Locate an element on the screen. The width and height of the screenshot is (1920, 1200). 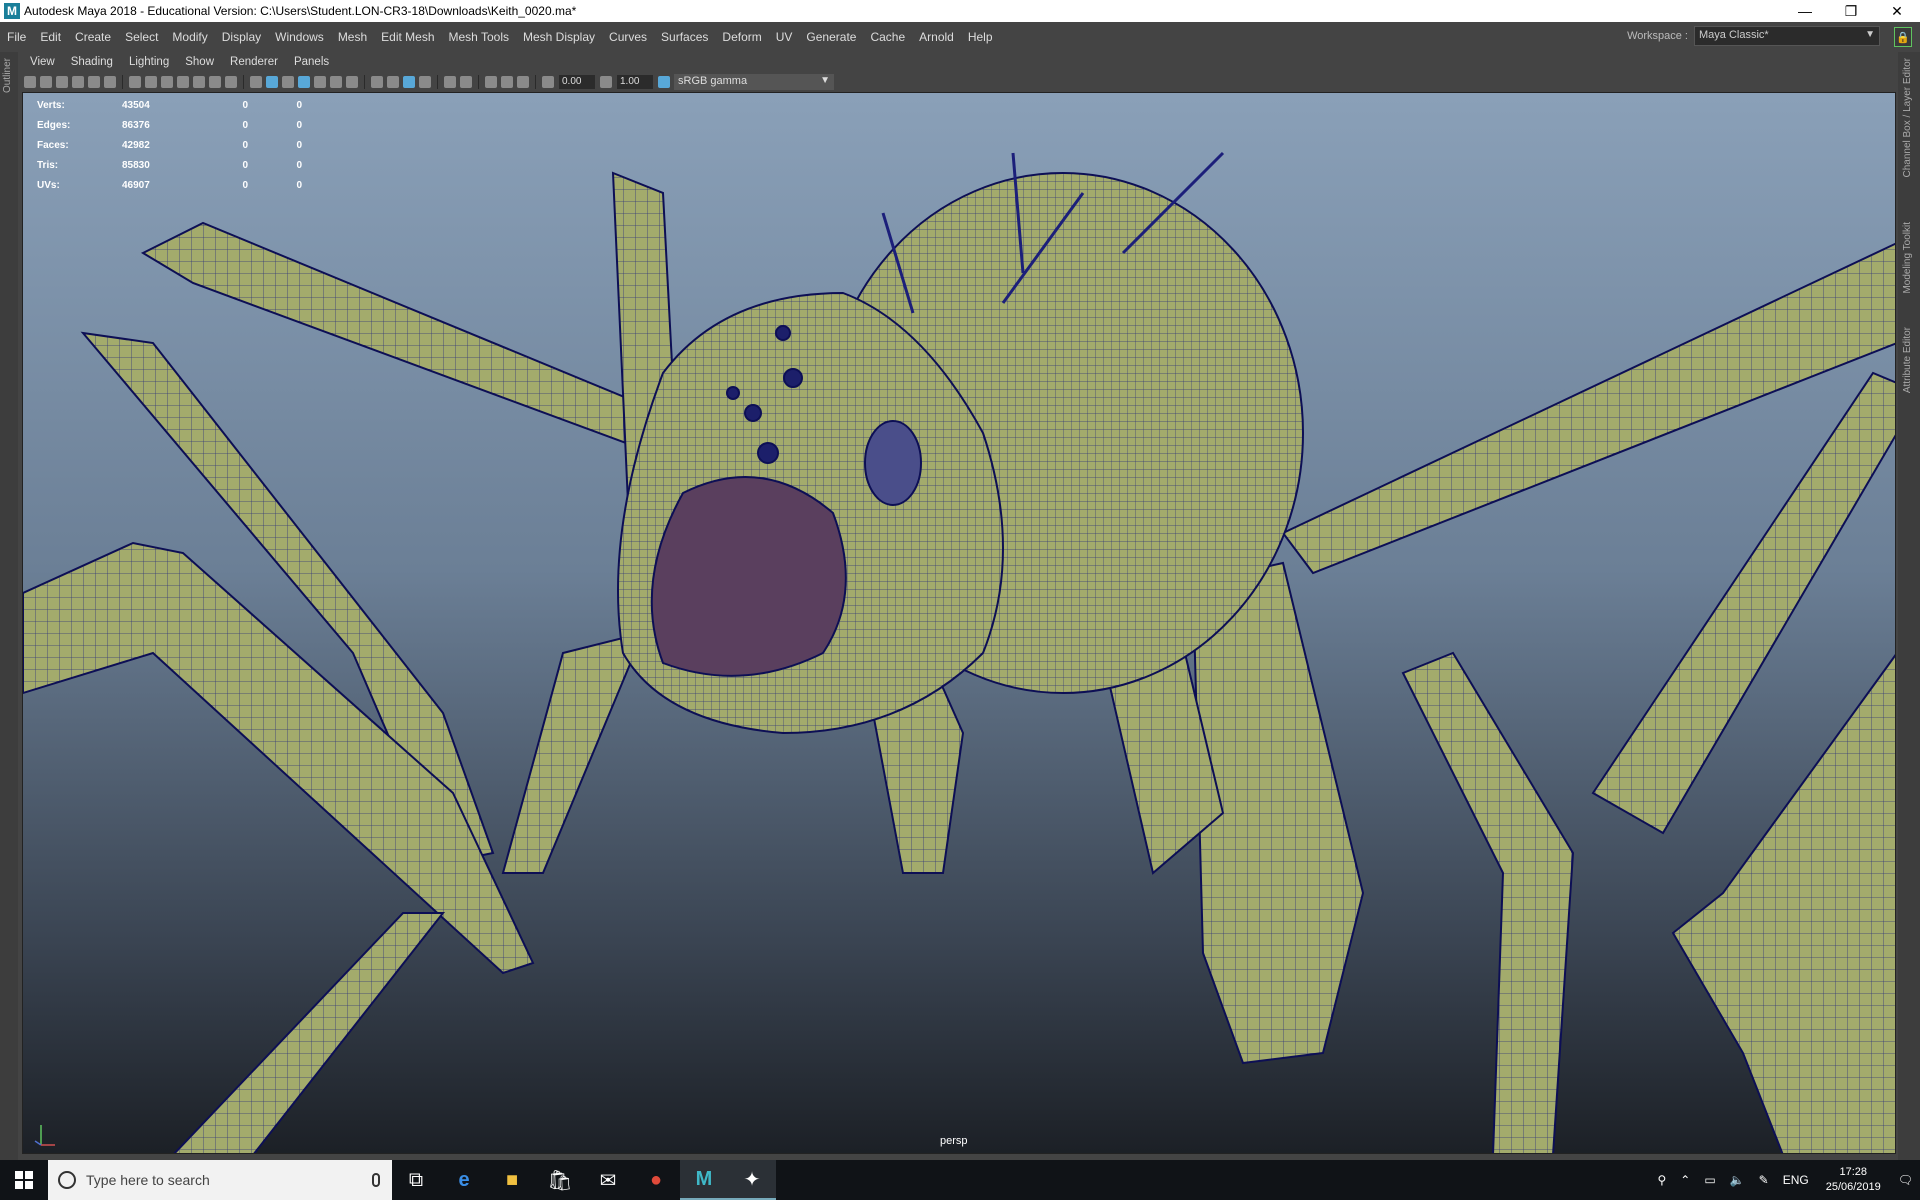
wireframe-on-shaded-icon is located at coordinates (304, 82).